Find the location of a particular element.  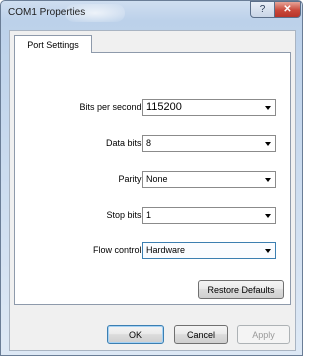

parity-dropdown: None is located at coordinates (209, 179).